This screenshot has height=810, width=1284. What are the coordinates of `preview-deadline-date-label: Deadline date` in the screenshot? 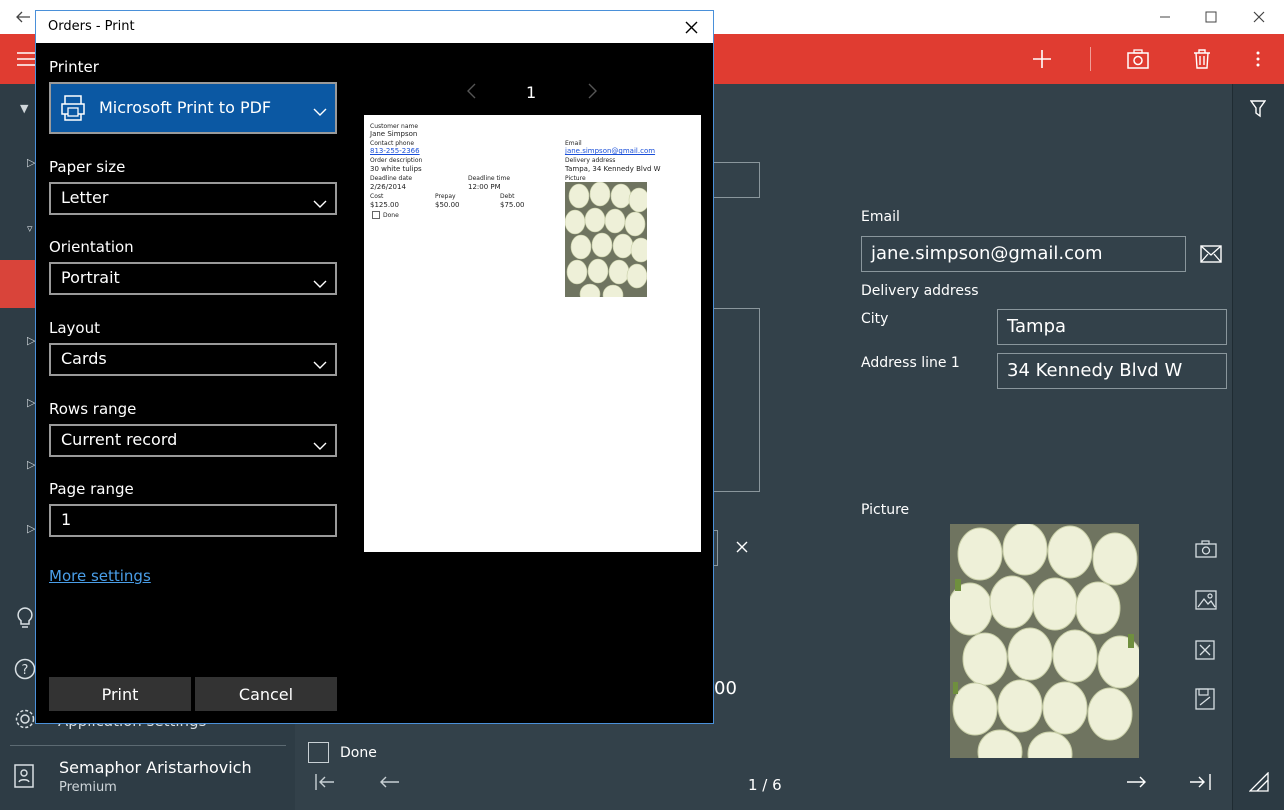 It's located at (391, 178).